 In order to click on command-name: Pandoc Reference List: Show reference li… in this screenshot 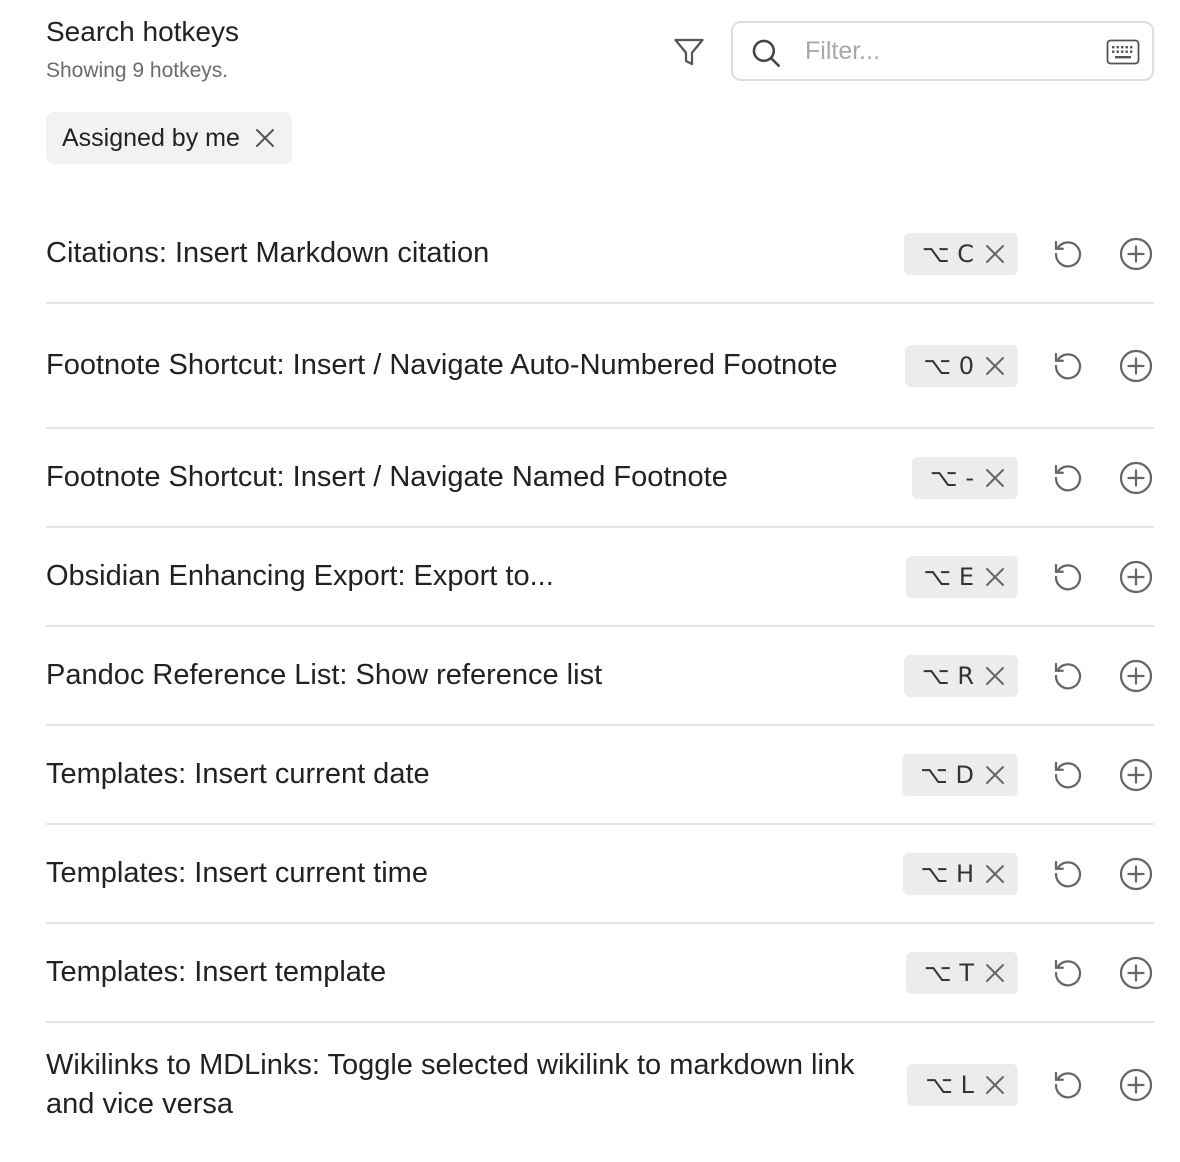, I will do `click(324, 675)`.